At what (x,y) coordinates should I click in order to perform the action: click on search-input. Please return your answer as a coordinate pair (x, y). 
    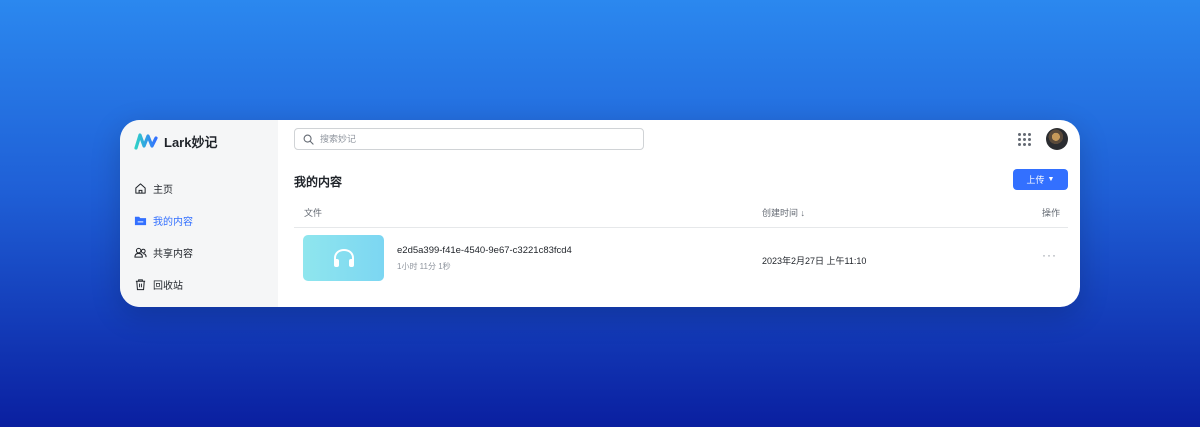
    Looking at the image, I should click on (470, 139).